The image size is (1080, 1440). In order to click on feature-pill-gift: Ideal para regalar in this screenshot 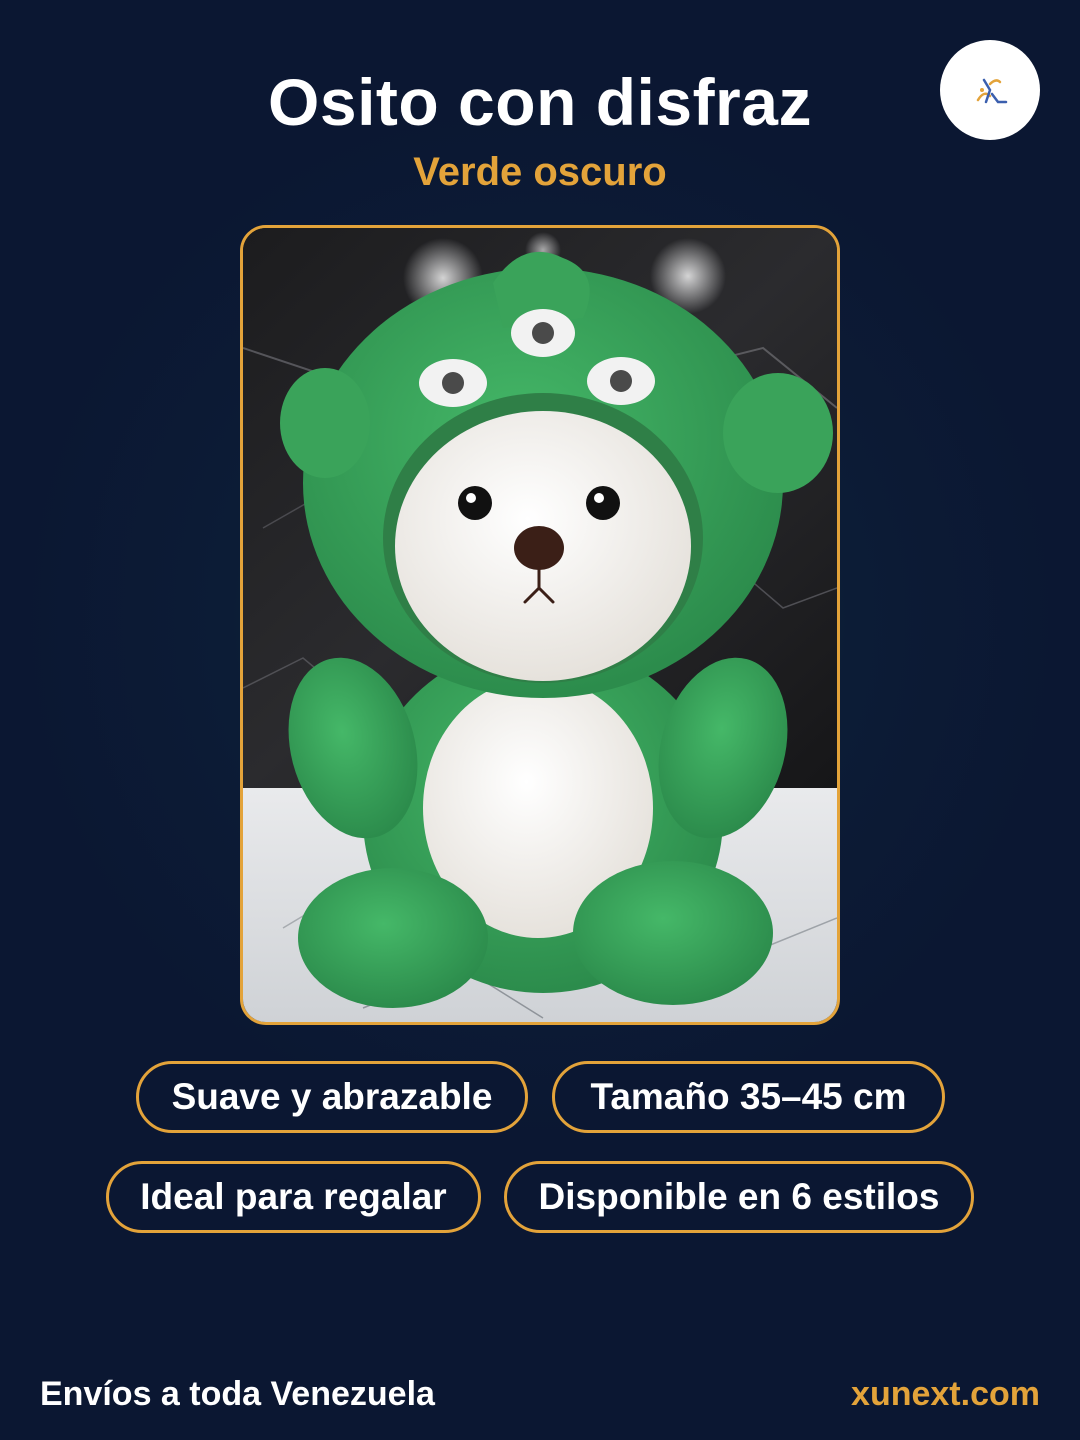, I will do `click(293, 1197)`.